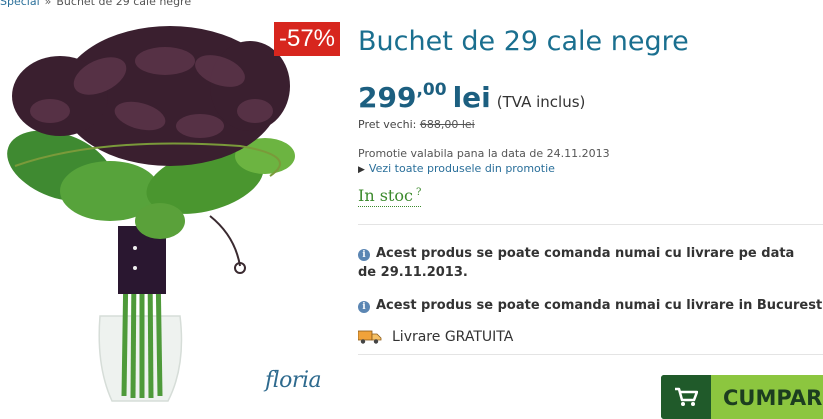 This screenshot has height=419, width=823. What do you see at coordinates (387, 97) in the screenshot?
I see `price-integer: 299` at bounding box center [387, 97].